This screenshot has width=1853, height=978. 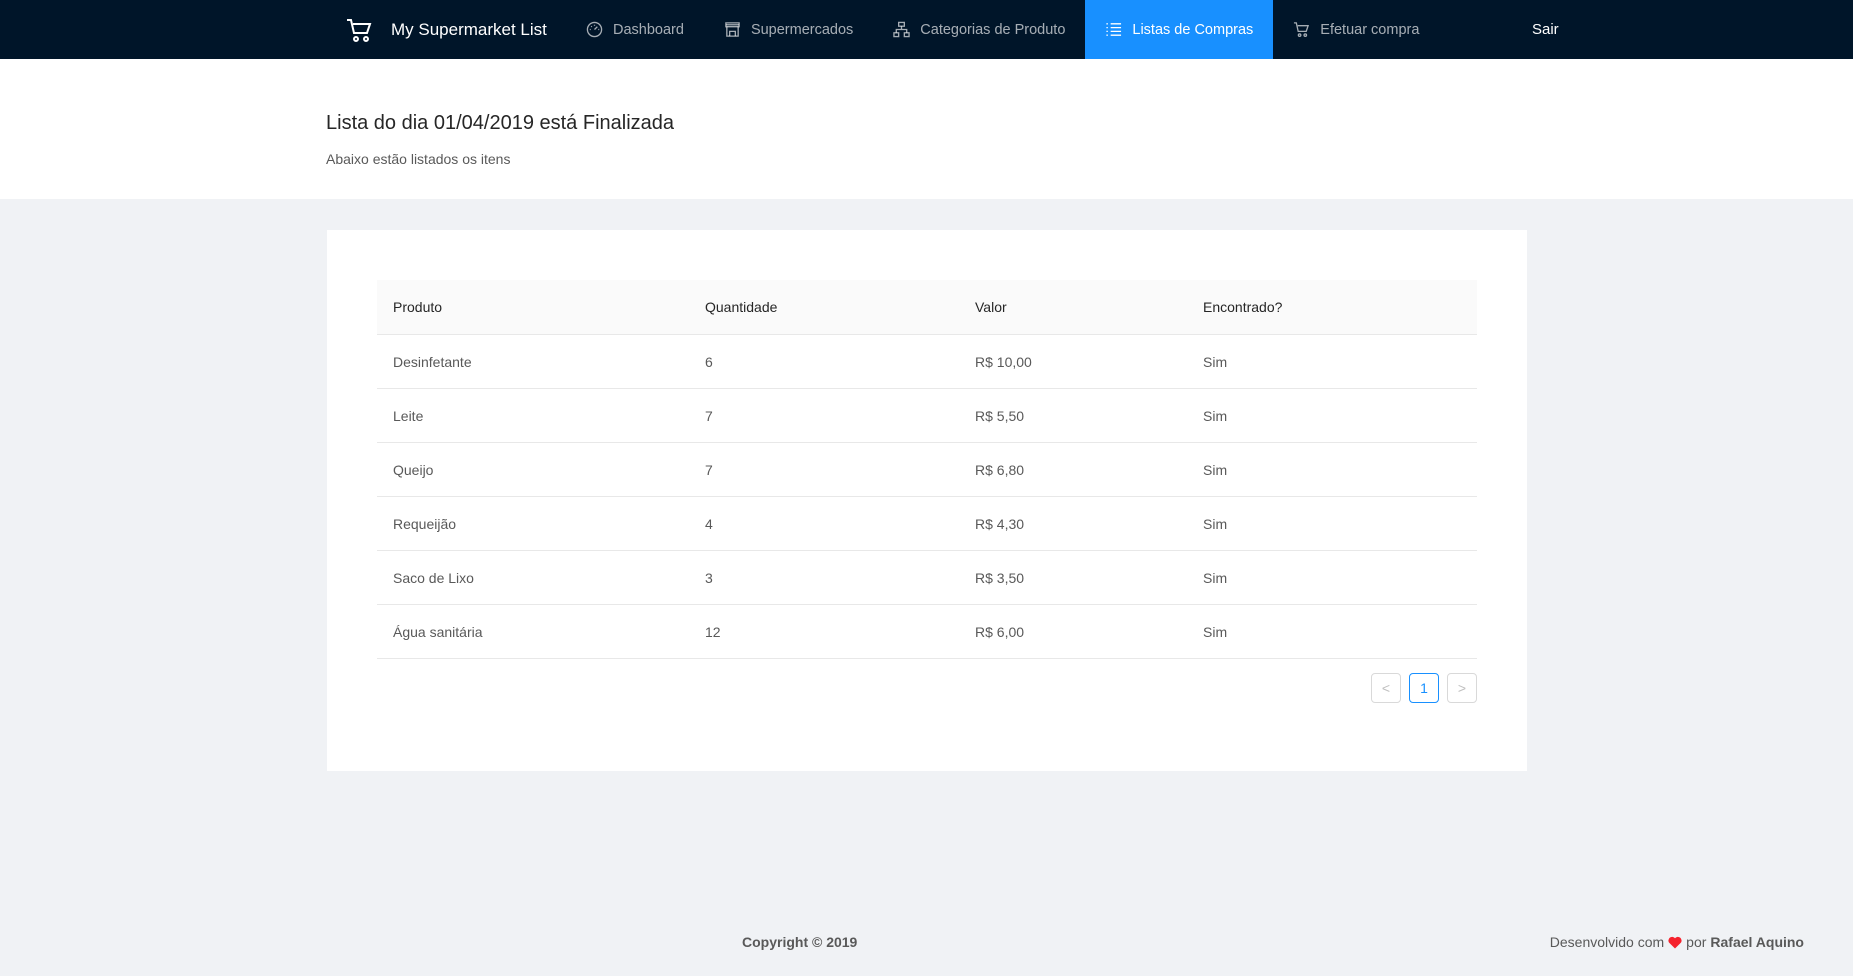 I want to click on cell-produto: Leite, so click(x=533, y=415).